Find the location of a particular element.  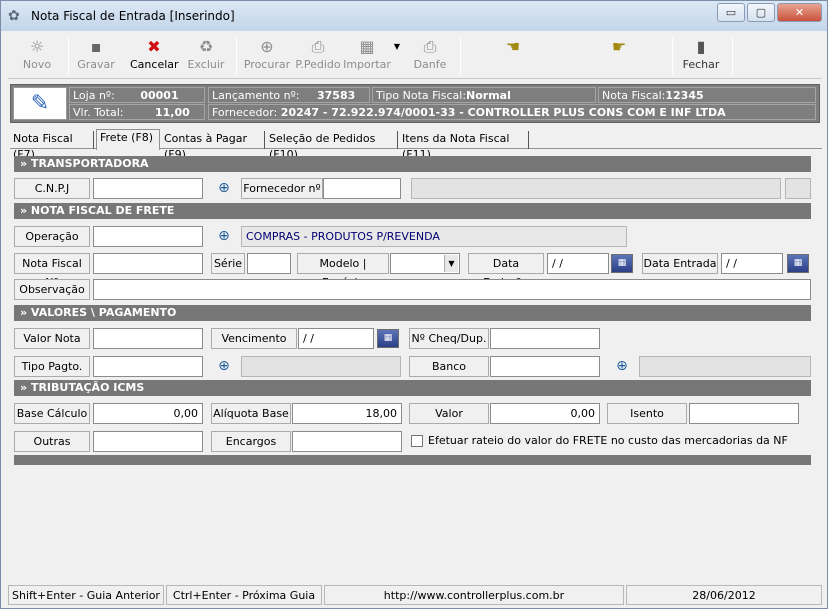

chevron-down-icon: ▼ is located at coordinates (451, 263).